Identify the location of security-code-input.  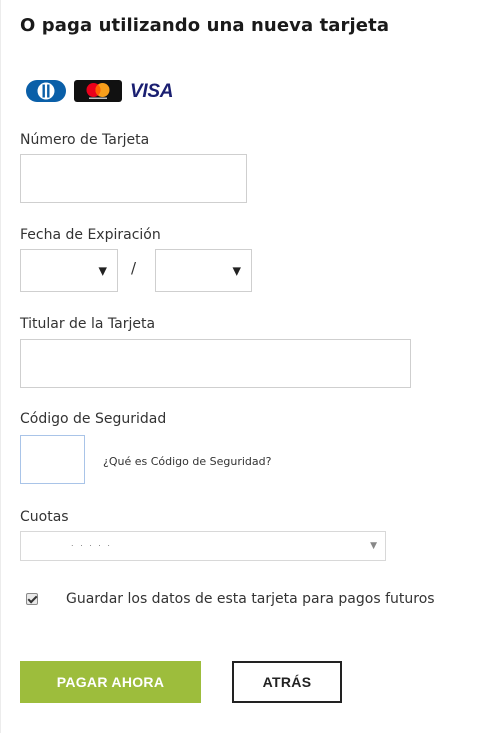
(52, 459).